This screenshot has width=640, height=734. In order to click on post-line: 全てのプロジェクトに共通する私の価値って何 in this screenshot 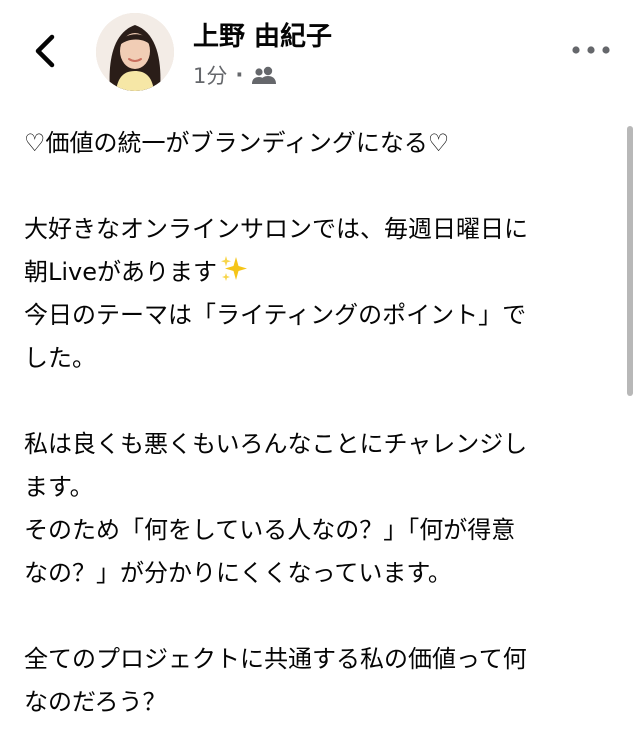, I will do `click(275, 659)`.